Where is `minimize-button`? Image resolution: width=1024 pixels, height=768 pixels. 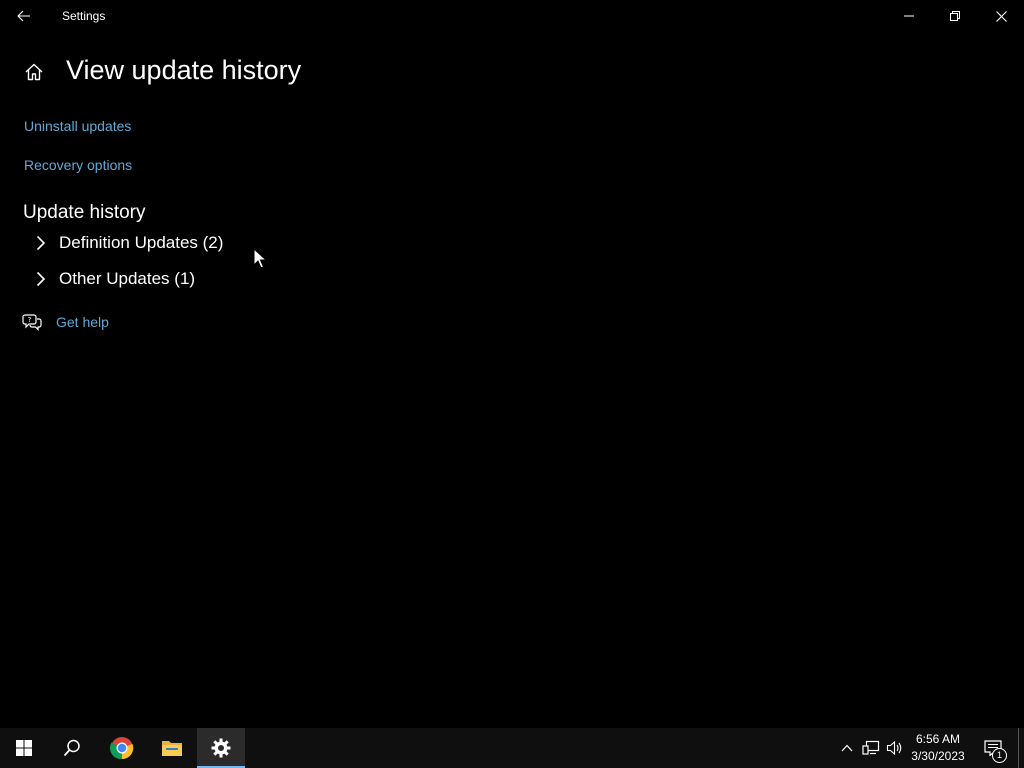
minimize-button is located at coordinates (909, 16).